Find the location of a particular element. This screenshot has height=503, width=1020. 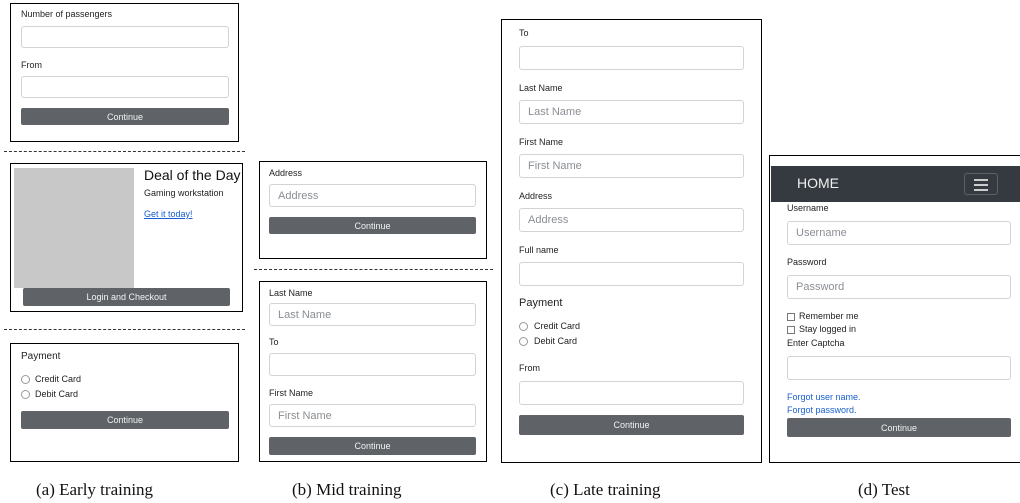

image-placeholder is located at coordinates (74, 228).